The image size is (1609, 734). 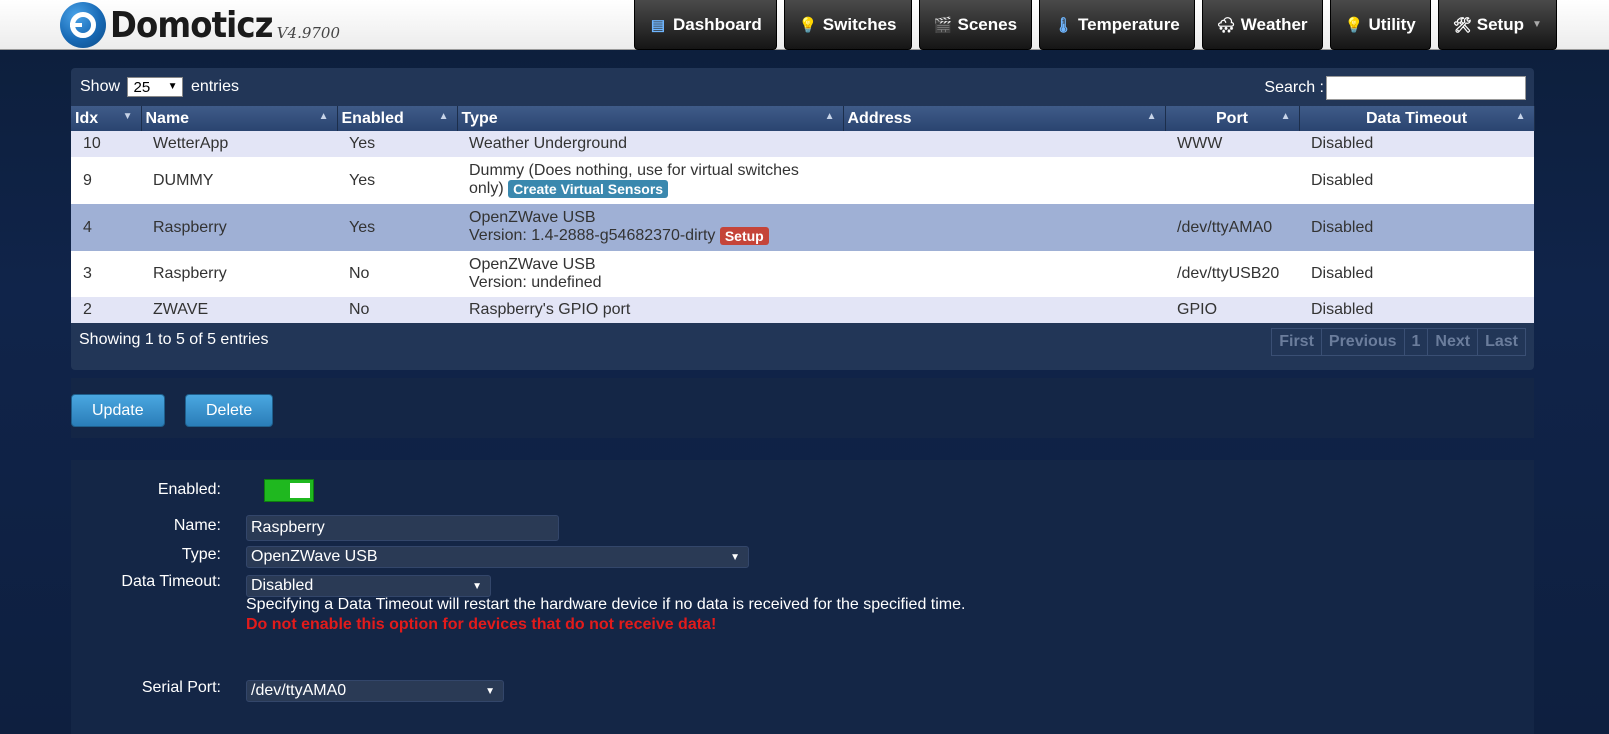 I want to click on table-toolbar: Show 25 entries Search :, so click(x=802, y=87).